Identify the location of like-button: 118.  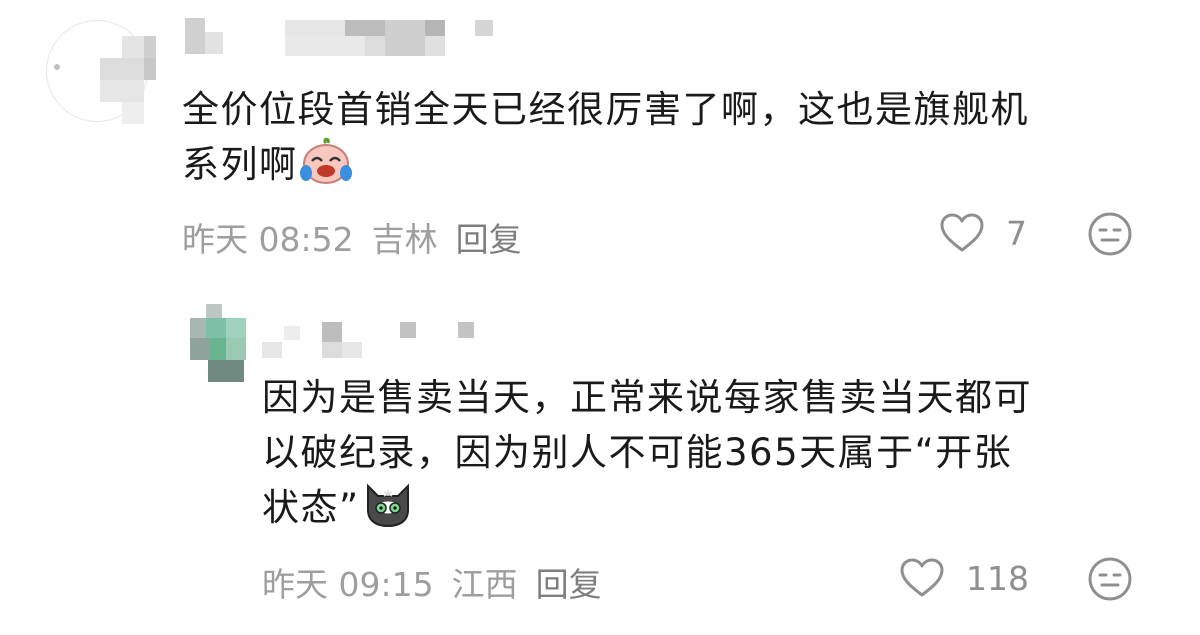
(964, 578).